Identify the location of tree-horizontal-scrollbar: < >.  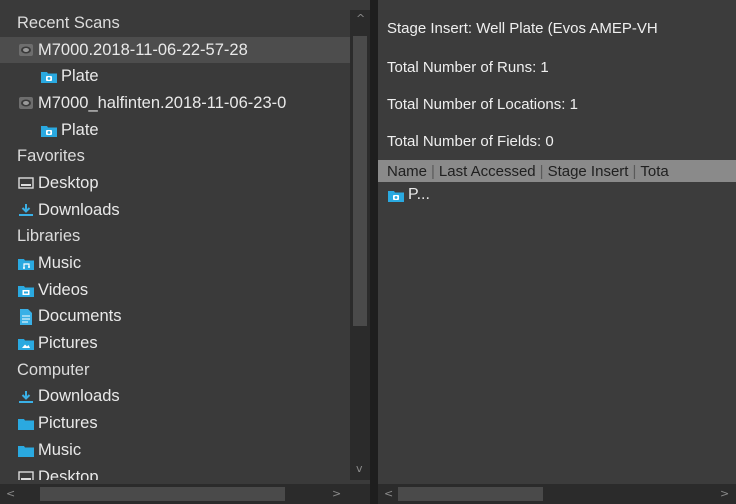
(175, 494).